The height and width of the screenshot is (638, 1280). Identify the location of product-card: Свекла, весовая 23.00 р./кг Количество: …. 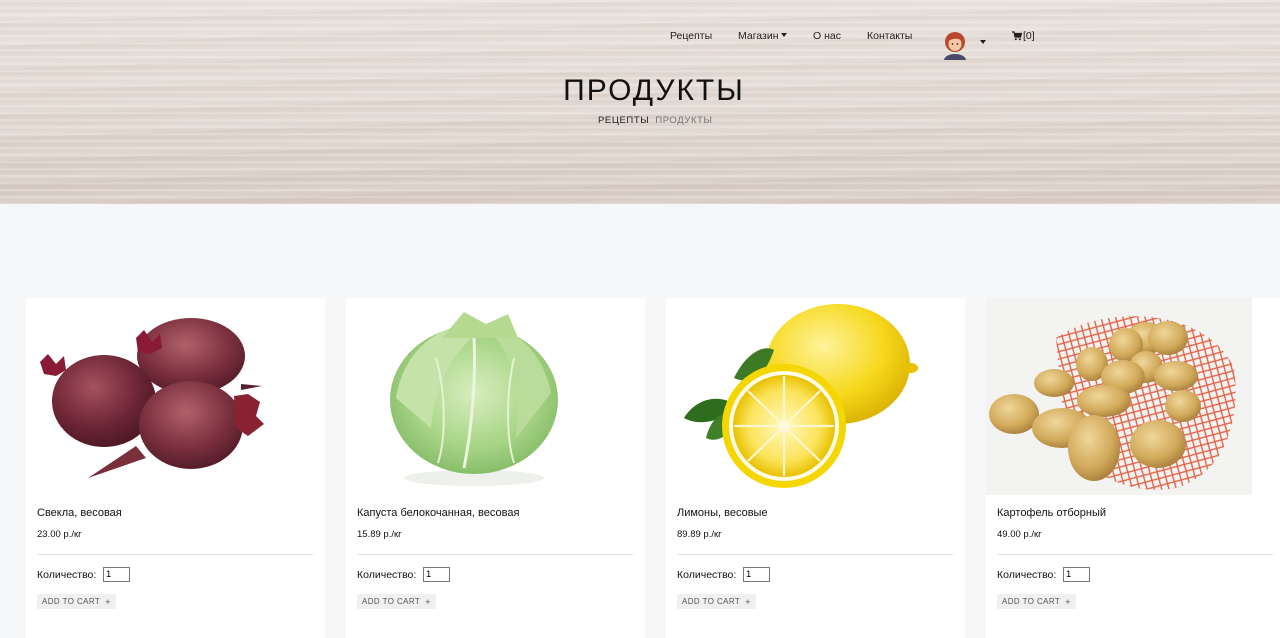
(175, 468).